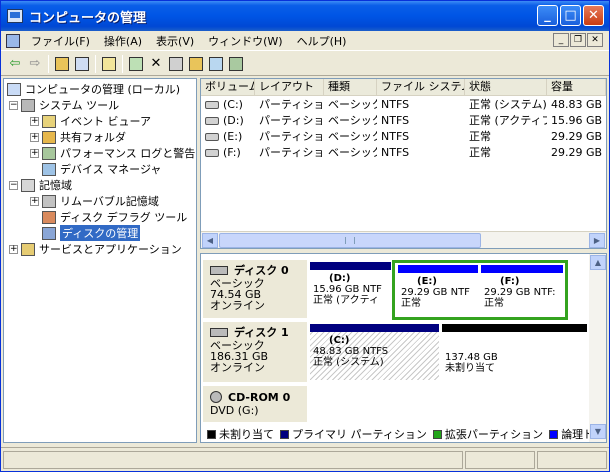 The height and width of the screenshot is (472, 610). What do you see at coordinates (561, 40) in the screenshot?
I see `child-minimize-button: _` at bounding box center [561, 40].